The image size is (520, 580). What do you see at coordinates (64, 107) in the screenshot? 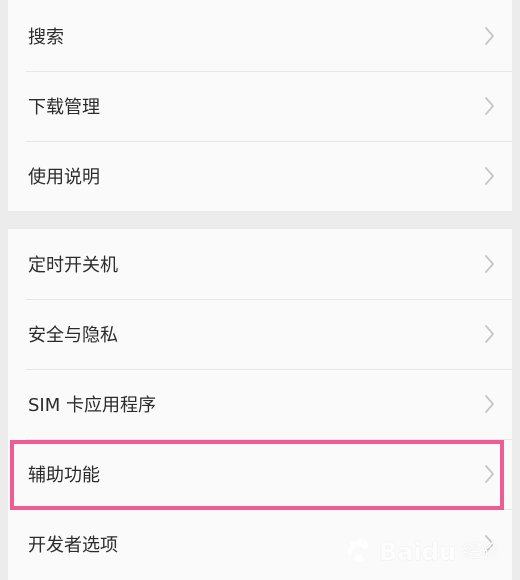
I see `settings-item-label: 下载管理` at bounding box center [64, 107].